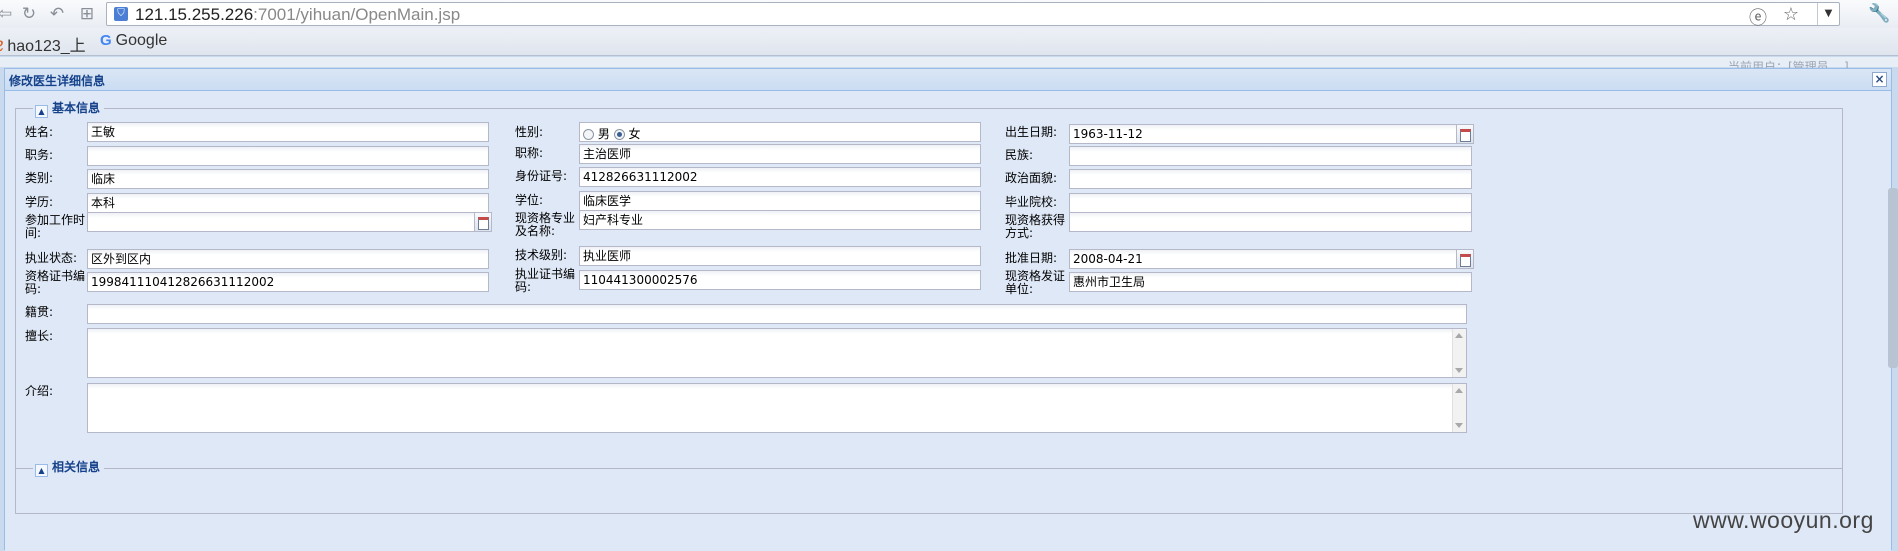 The height and width of the screenshot is (551, 1898). I want to click on bookmark-google: G Google, so click(133, 41).